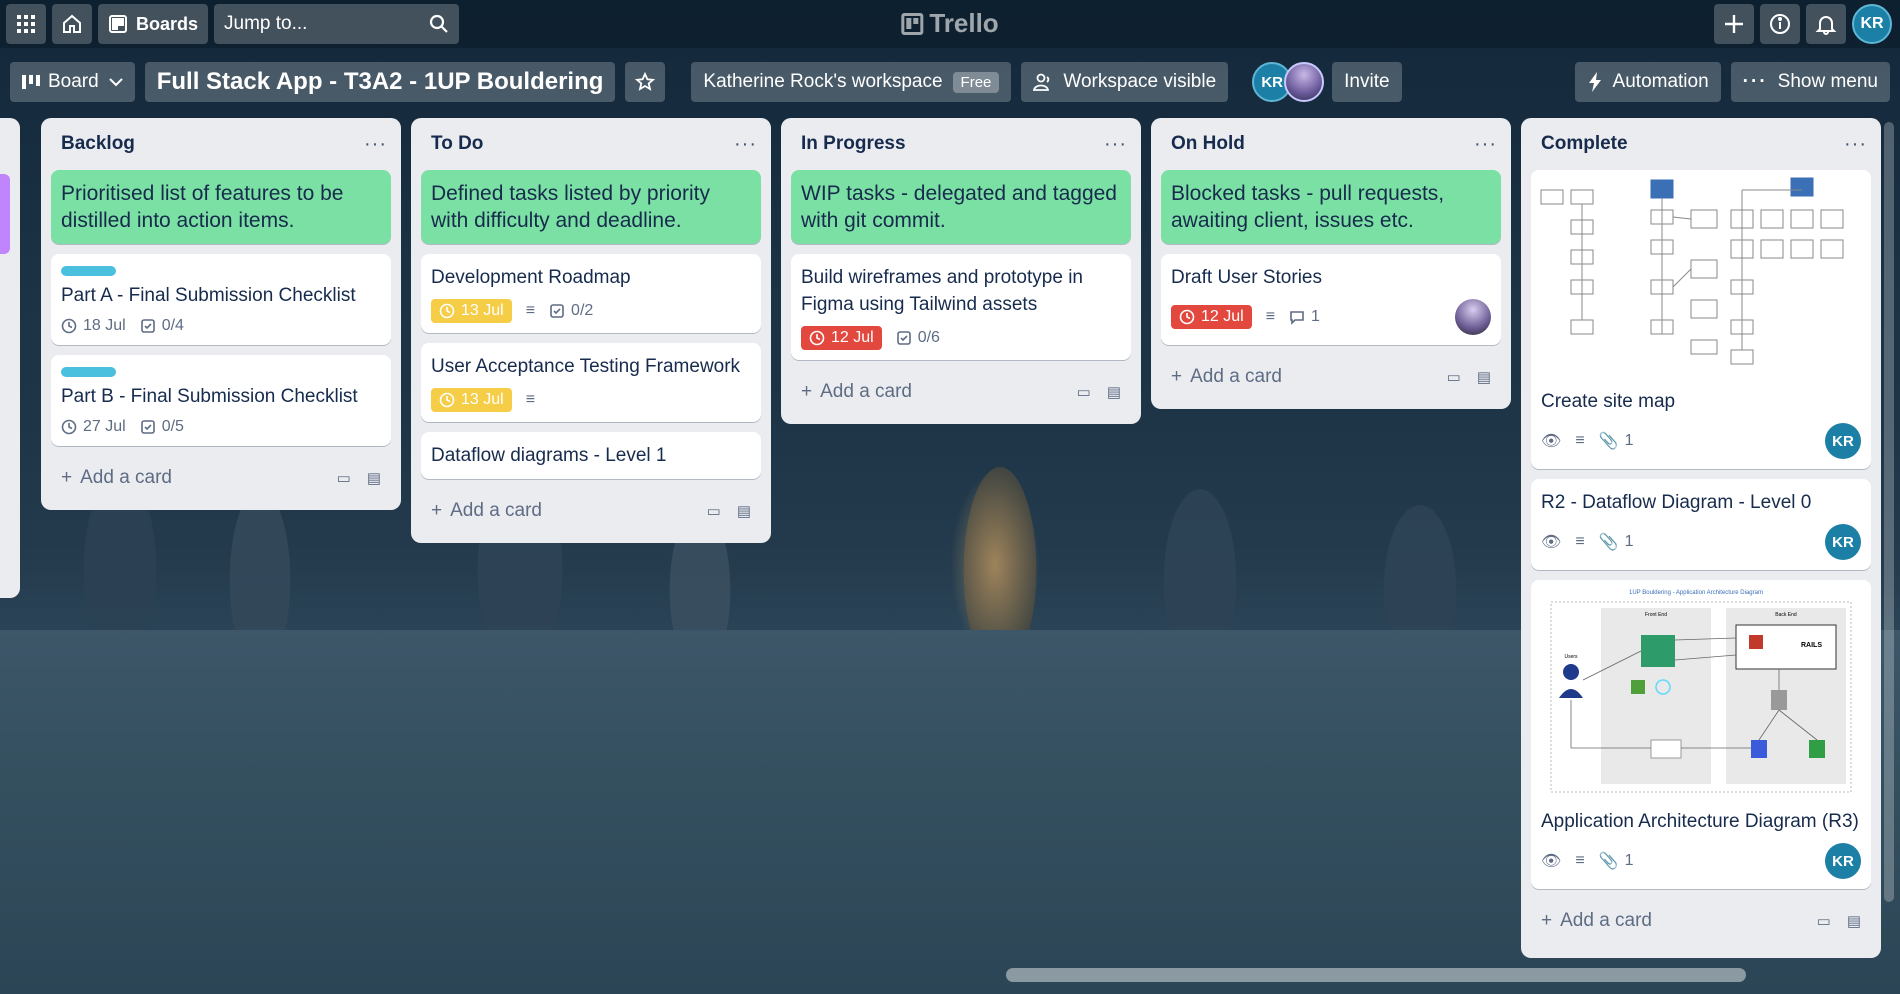  Describe the element at coordinates (1473, 317) in the screenshot. I see `card-member-avatar` at that location.